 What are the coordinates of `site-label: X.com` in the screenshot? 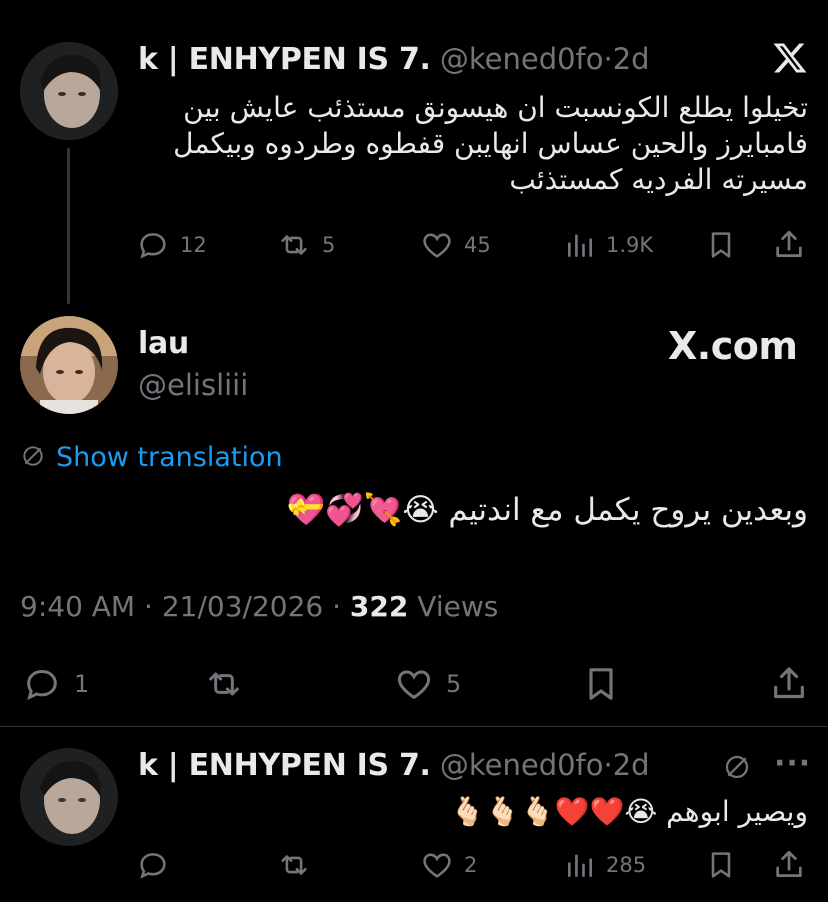 It's located at (733, 346).